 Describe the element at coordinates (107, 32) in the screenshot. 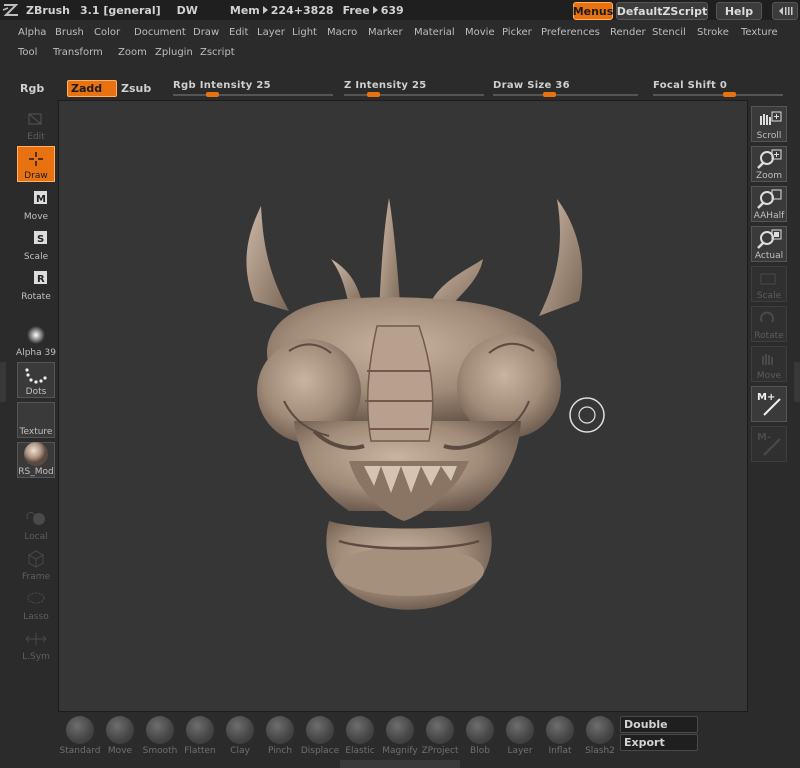

I see `menu-color: Color` at that location.